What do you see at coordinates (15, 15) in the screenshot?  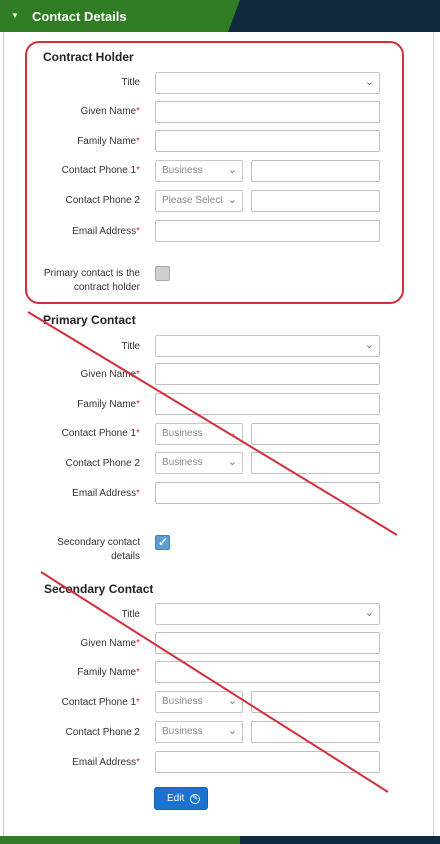 I see `collapse-chevron-icon: ▼` at bounding box center [15, 15].